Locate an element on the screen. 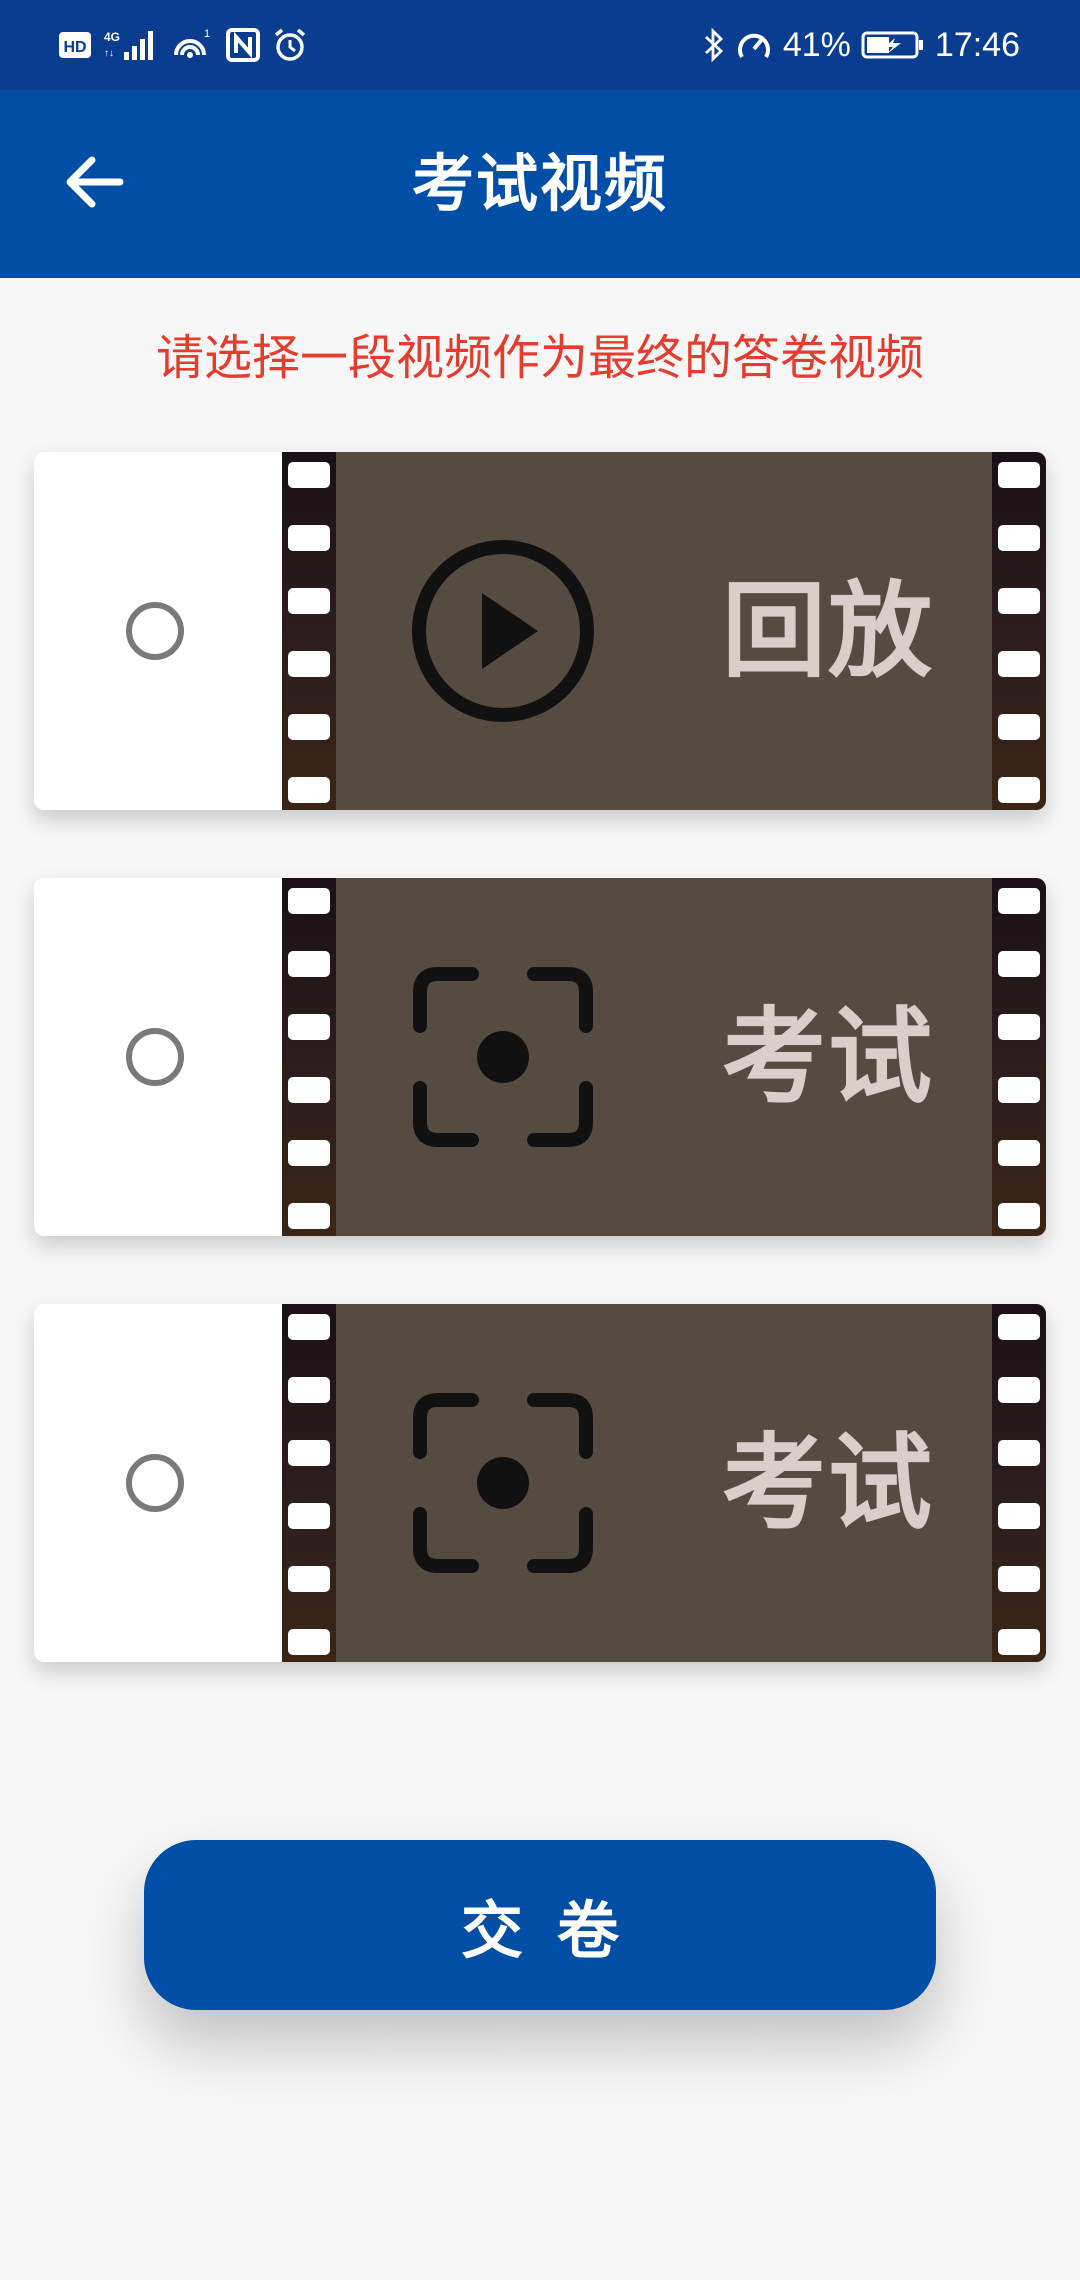  video-option-1: 回放 is located at coordinates (540, 631).